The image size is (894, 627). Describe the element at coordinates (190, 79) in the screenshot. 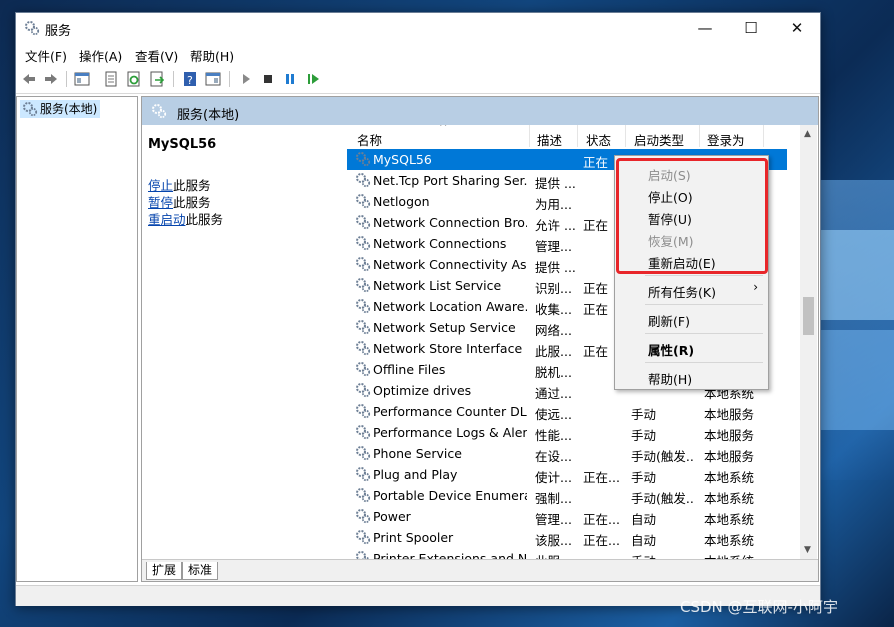

I see `help-icon: ?` at that location.